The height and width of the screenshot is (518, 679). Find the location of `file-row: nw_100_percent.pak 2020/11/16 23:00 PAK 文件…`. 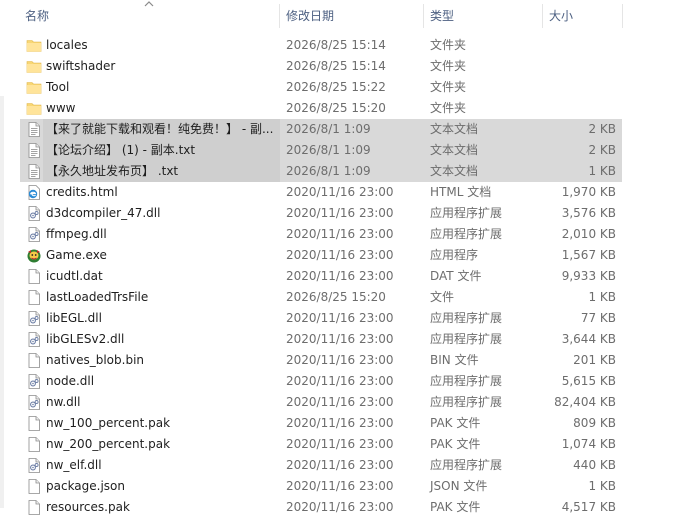

file-row: nw_100_percent.pak 2020/11/16 23:00 PAK 文件… is located at coordinates (321, 423).